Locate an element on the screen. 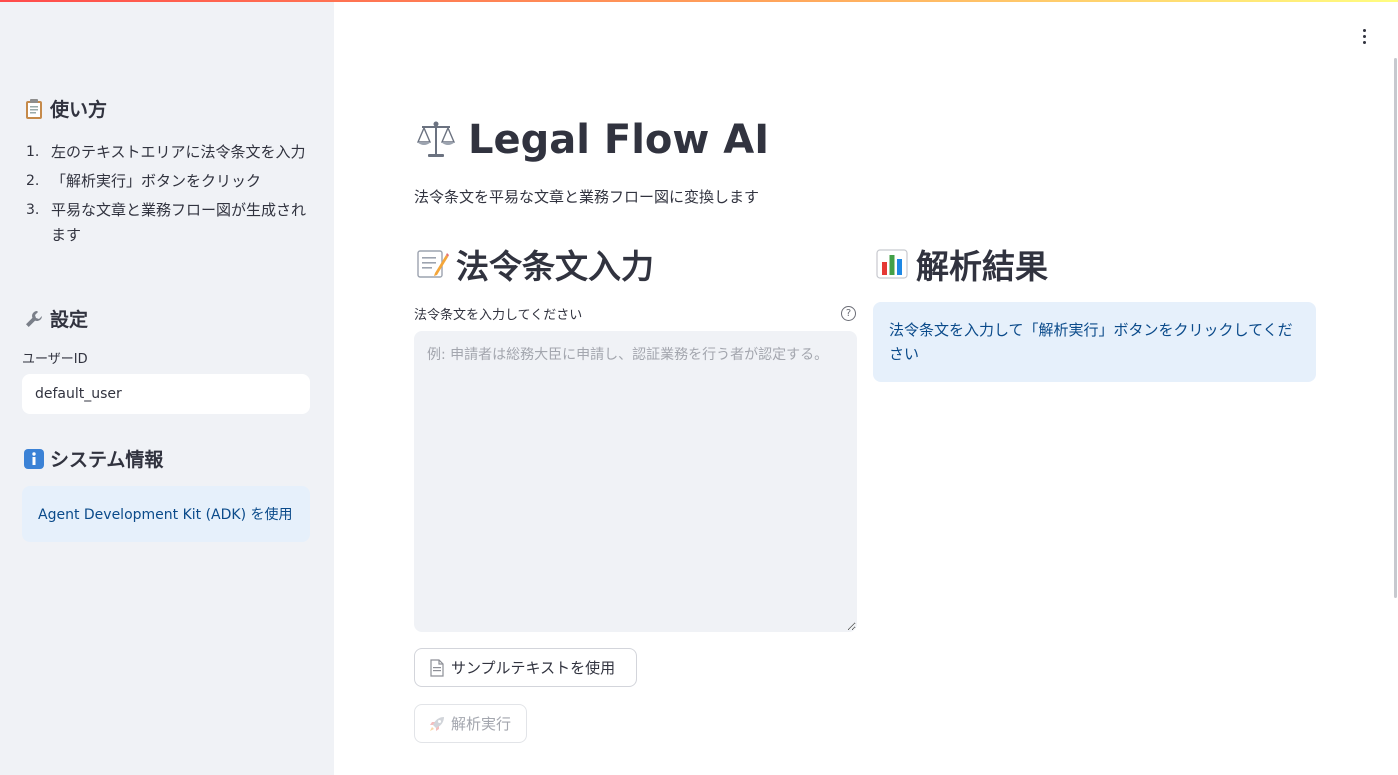  page-title-text: Legal Flow AI is located at coordinates (619, 140).